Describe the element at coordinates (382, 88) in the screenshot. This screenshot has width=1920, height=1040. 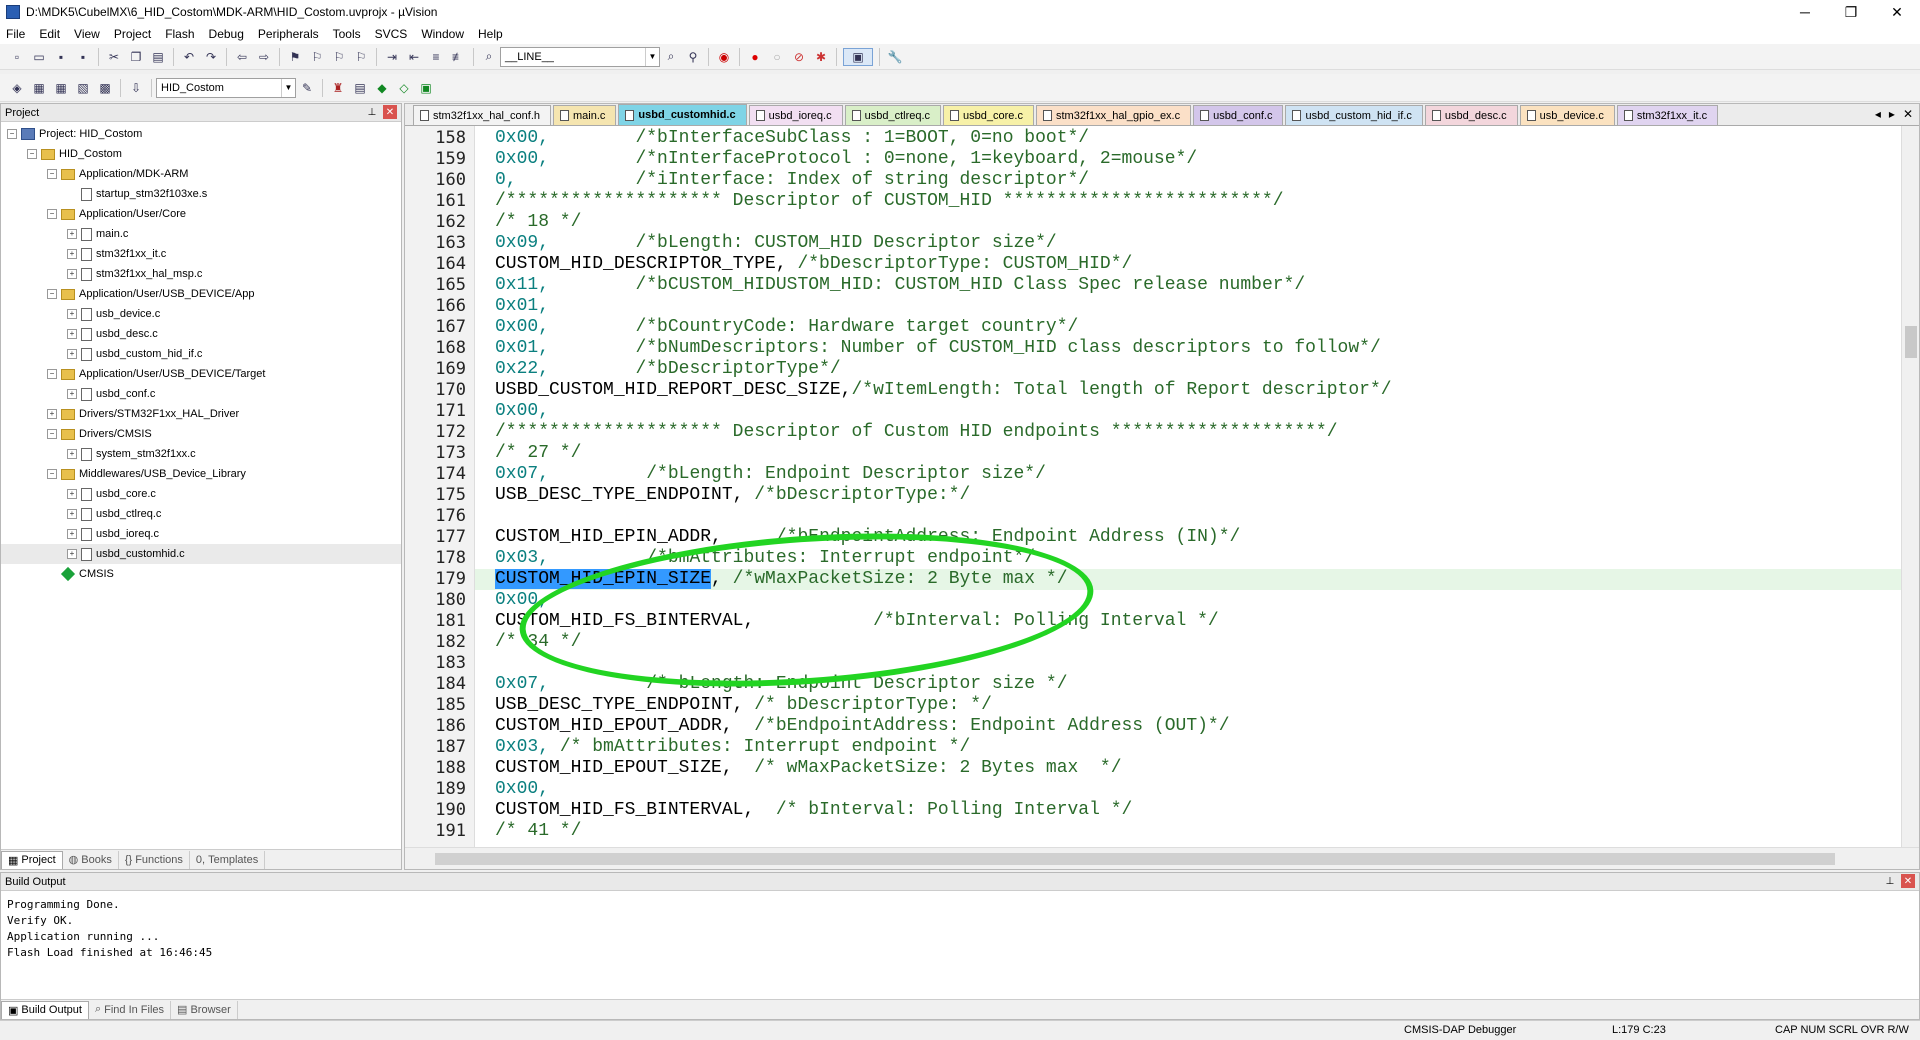
I see `pack-installer-icon: ◆` at that location.